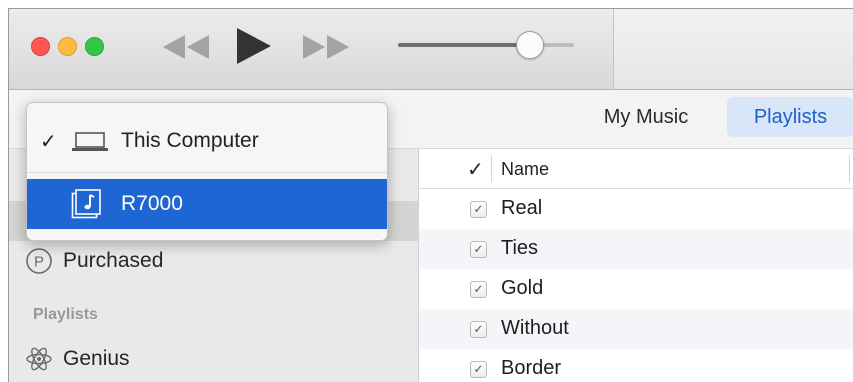  What do you see at coordinates (636, 169) in the screenshot?
I see `song-list-header: ✓ Name` at bounding box center [636, 169].